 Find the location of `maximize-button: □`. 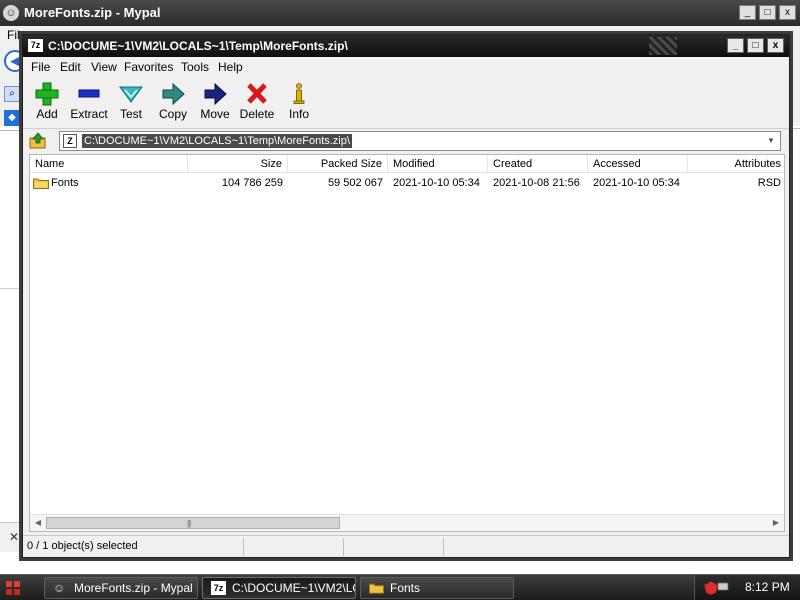

maximize-button: □ is located at coordinates (755, 45).